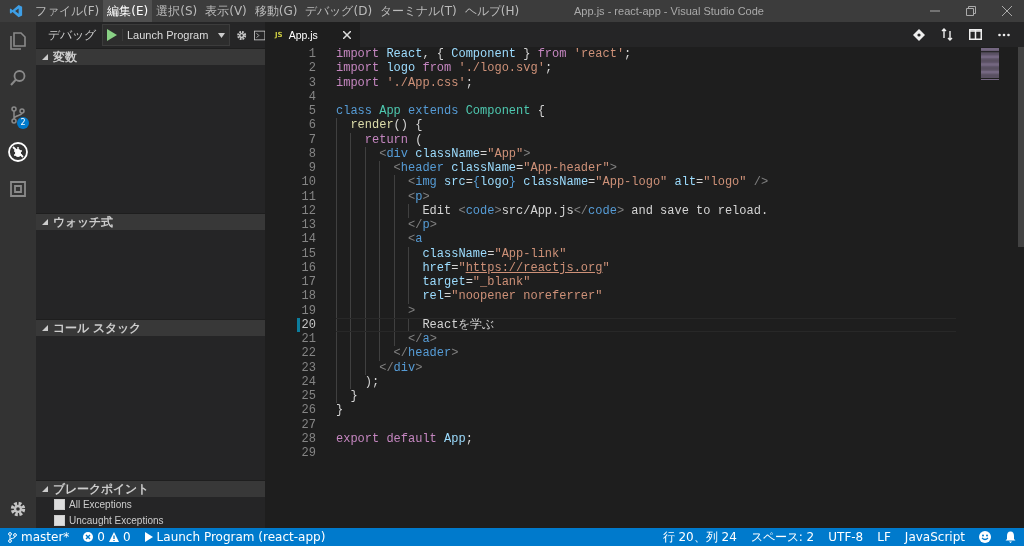  I want to click on code-line: target="_blank", so click(476, 282).